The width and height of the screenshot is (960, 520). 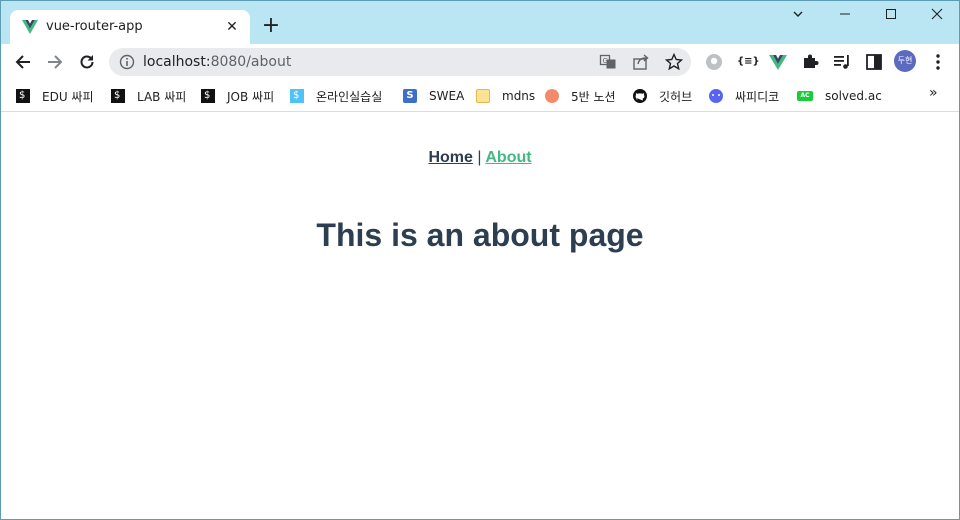 What do you see at coordinates (853, 96) in the screenshot?
I see `bookmark-label: solved.ac` at bounding box center [853, 96].